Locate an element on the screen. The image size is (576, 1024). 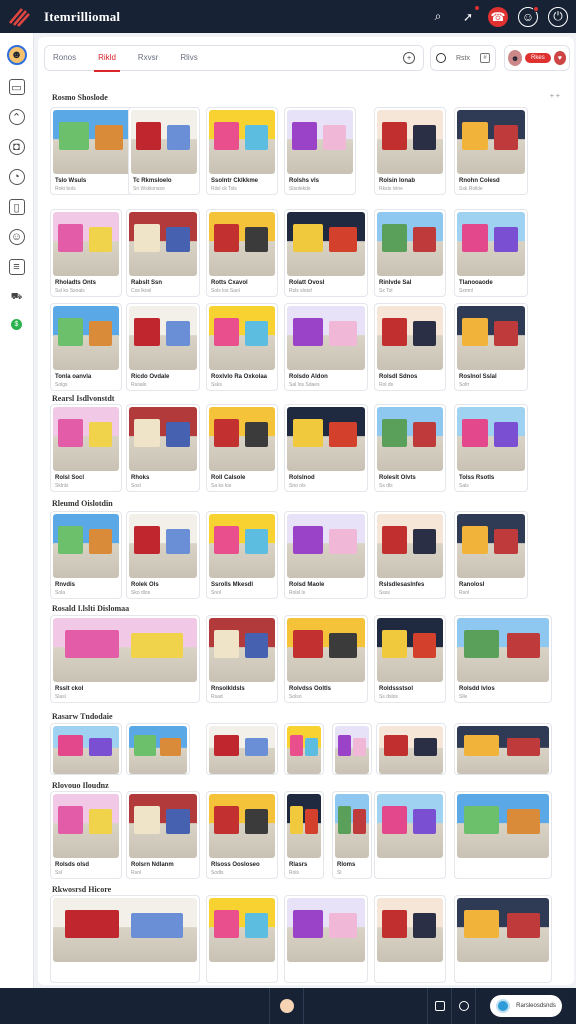
product-card: Roleslt Olvts Ss dls is located at coordinates (410, 448).